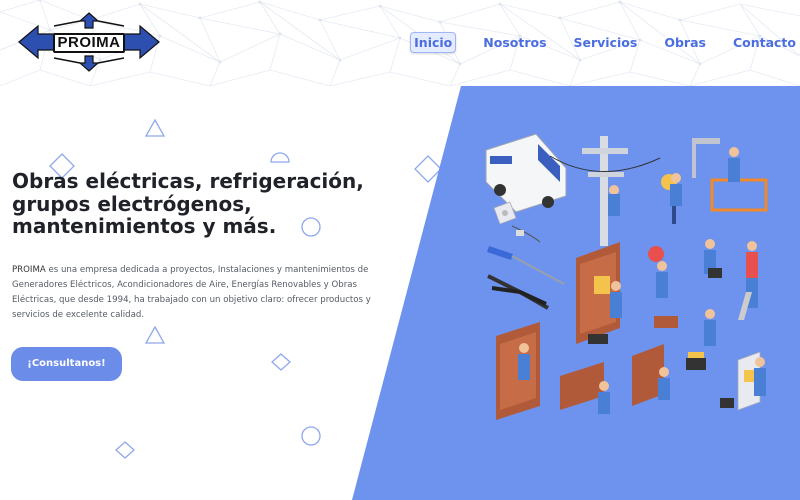  What do you see at coordinates (518, 292) in the screenshot?
I see `pliers-icon` at bounding box center [518, 292].